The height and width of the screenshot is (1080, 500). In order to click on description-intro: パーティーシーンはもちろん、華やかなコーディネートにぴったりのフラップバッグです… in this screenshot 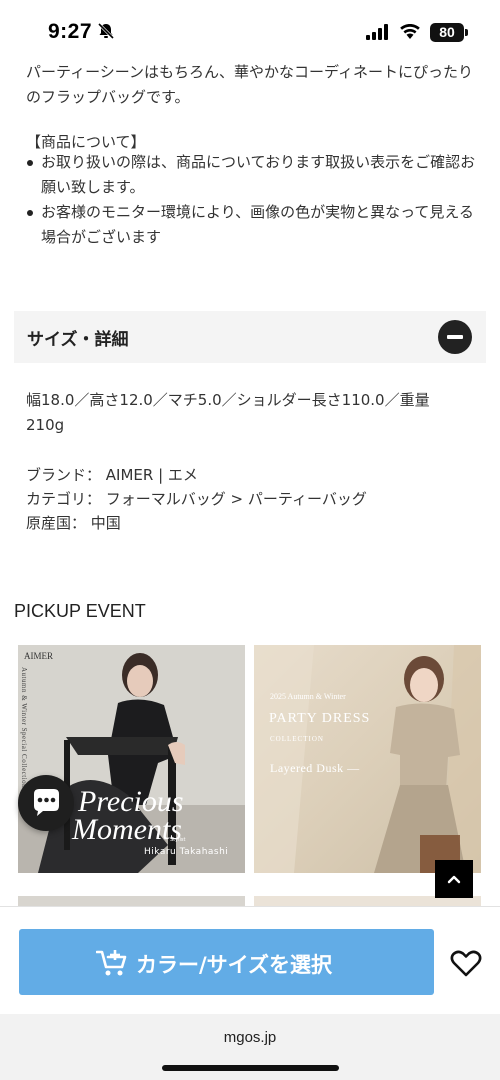, I will do `click(250, 84)`.